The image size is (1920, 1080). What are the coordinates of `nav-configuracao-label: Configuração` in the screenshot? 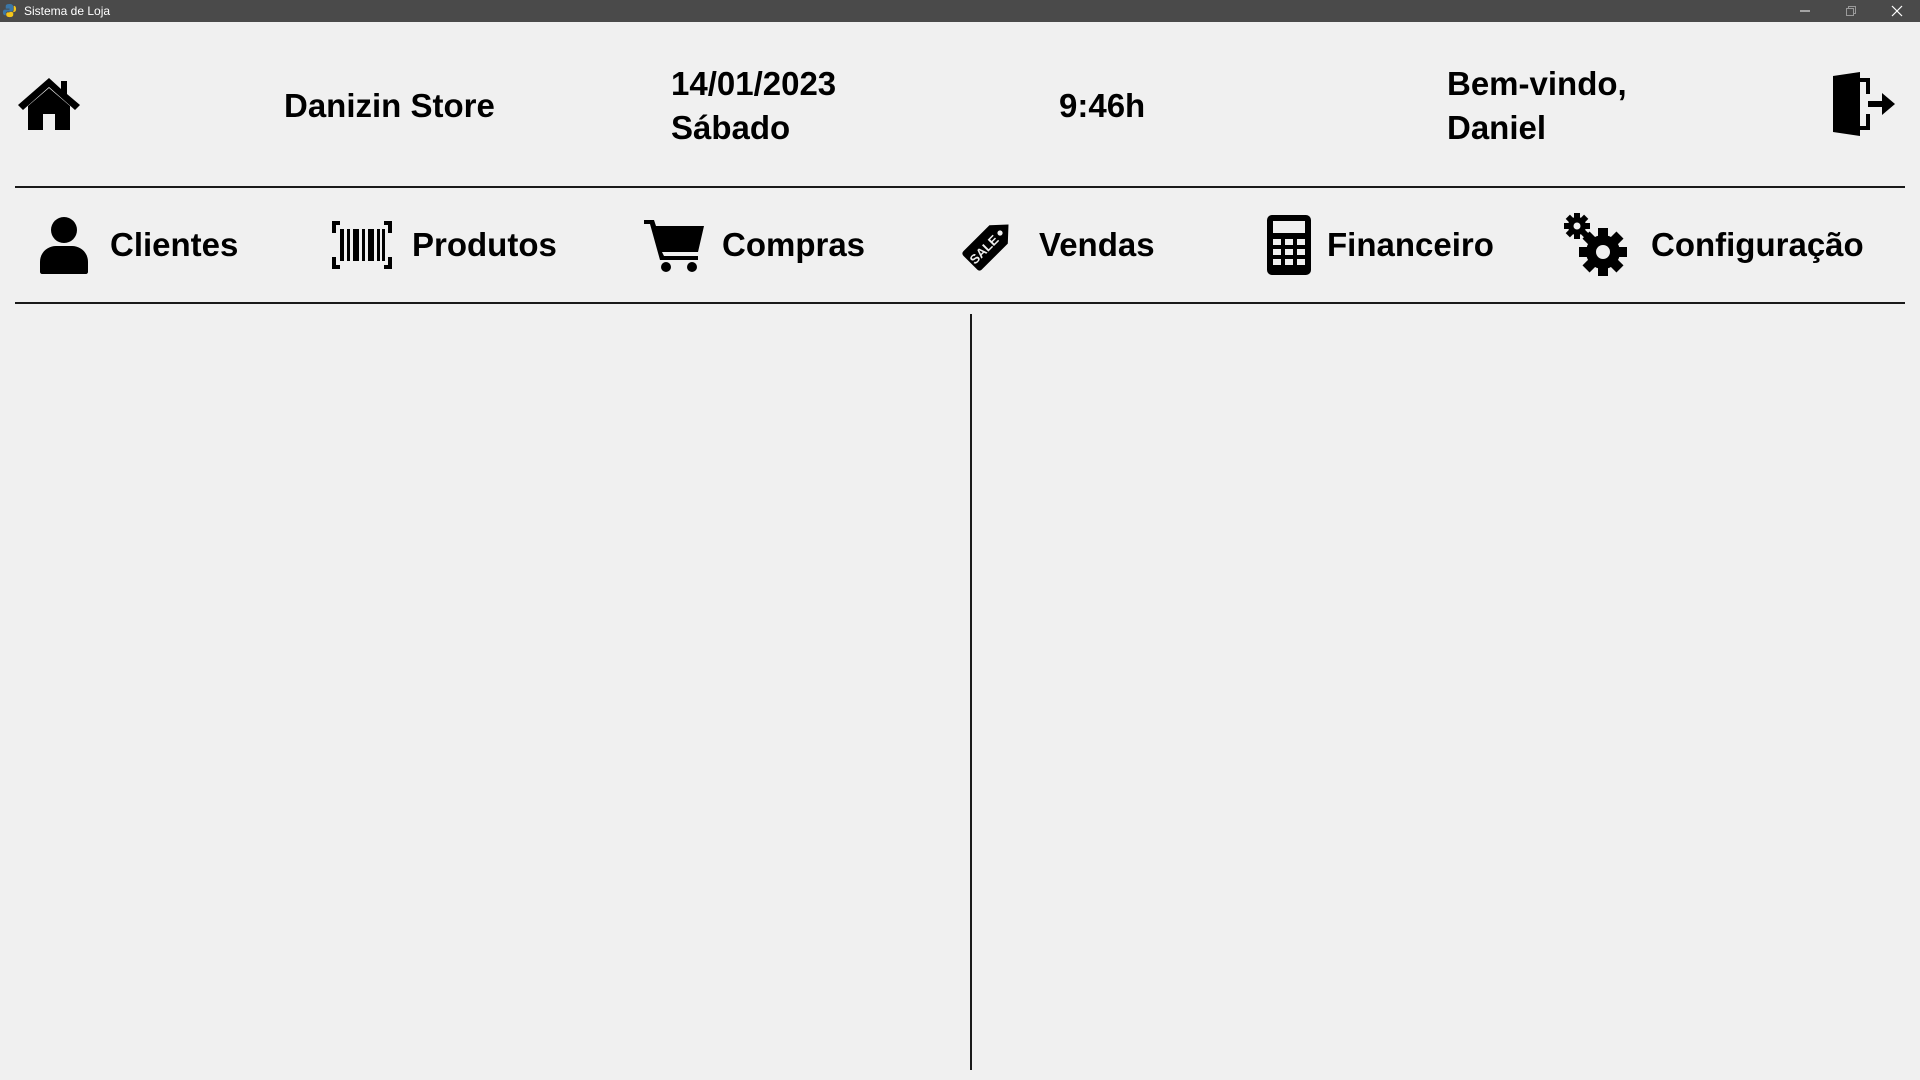 It's located at (1757, 244).